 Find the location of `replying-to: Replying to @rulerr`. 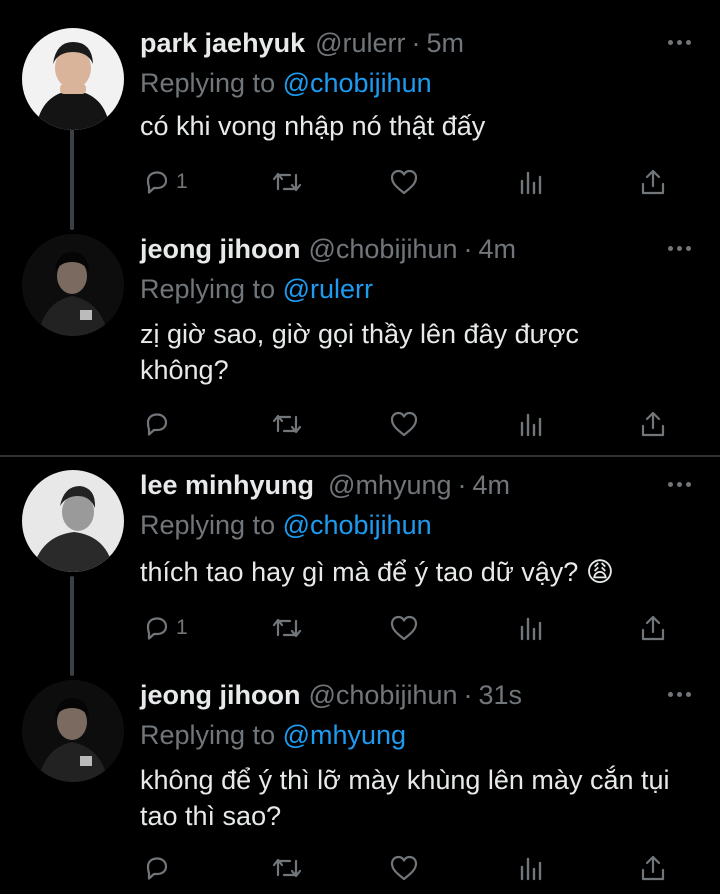

replying-to: Replying to @rulerr is located at coordinates (256, 289).